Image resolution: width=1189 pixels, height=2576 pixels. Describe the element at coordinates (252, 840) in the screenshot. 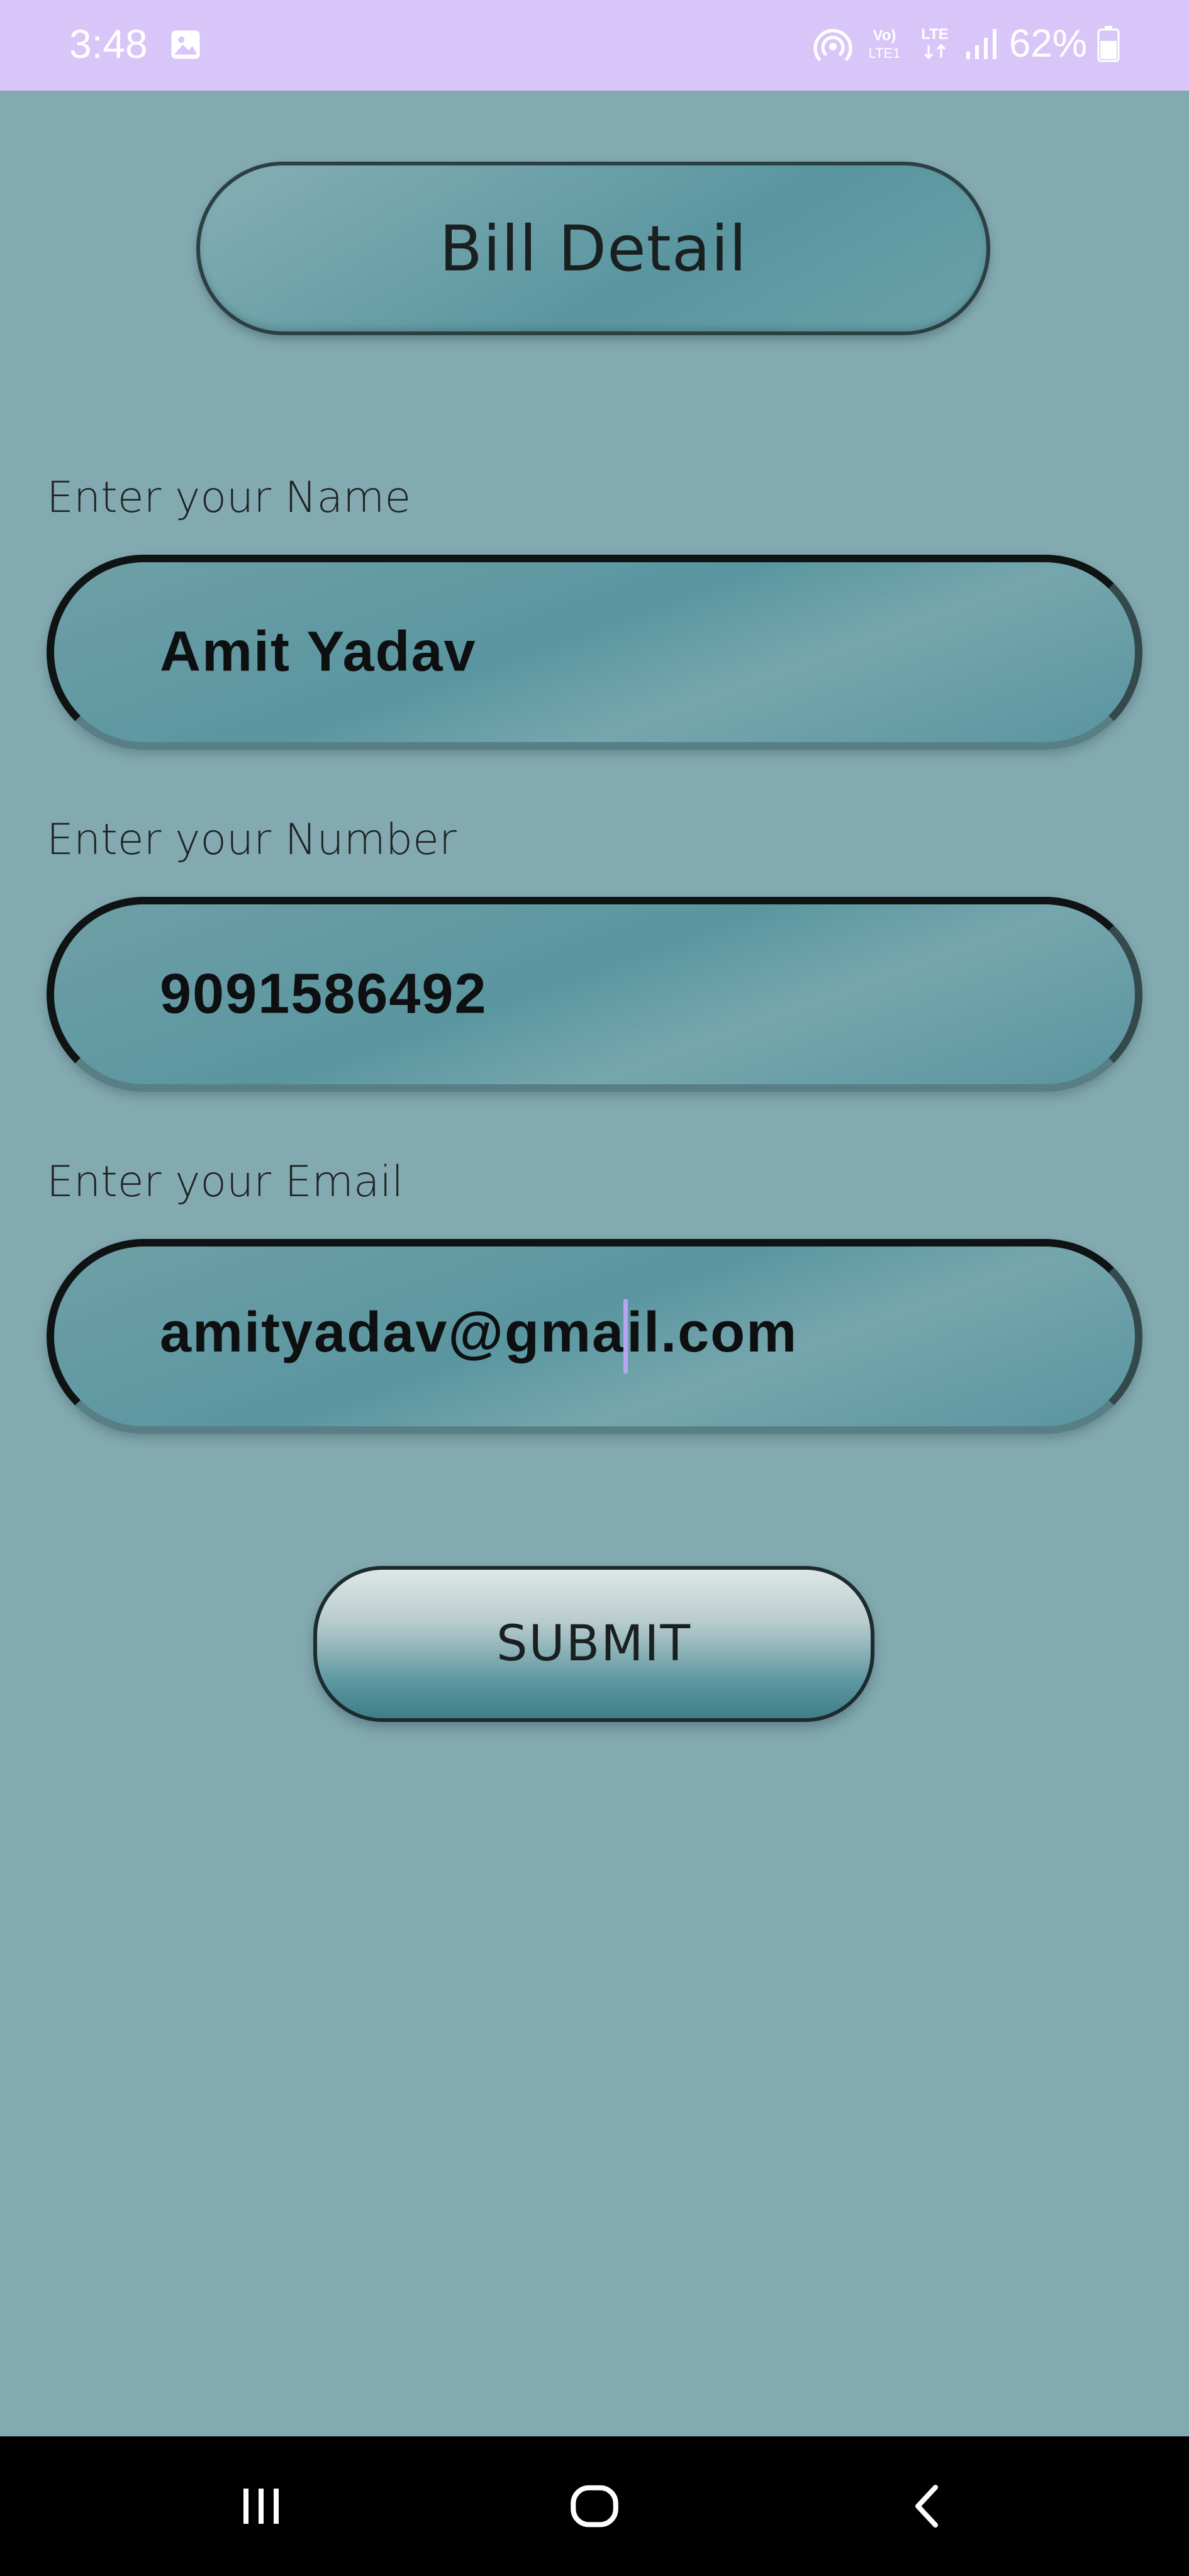

I see `number-label: Enter your Number` at that location.